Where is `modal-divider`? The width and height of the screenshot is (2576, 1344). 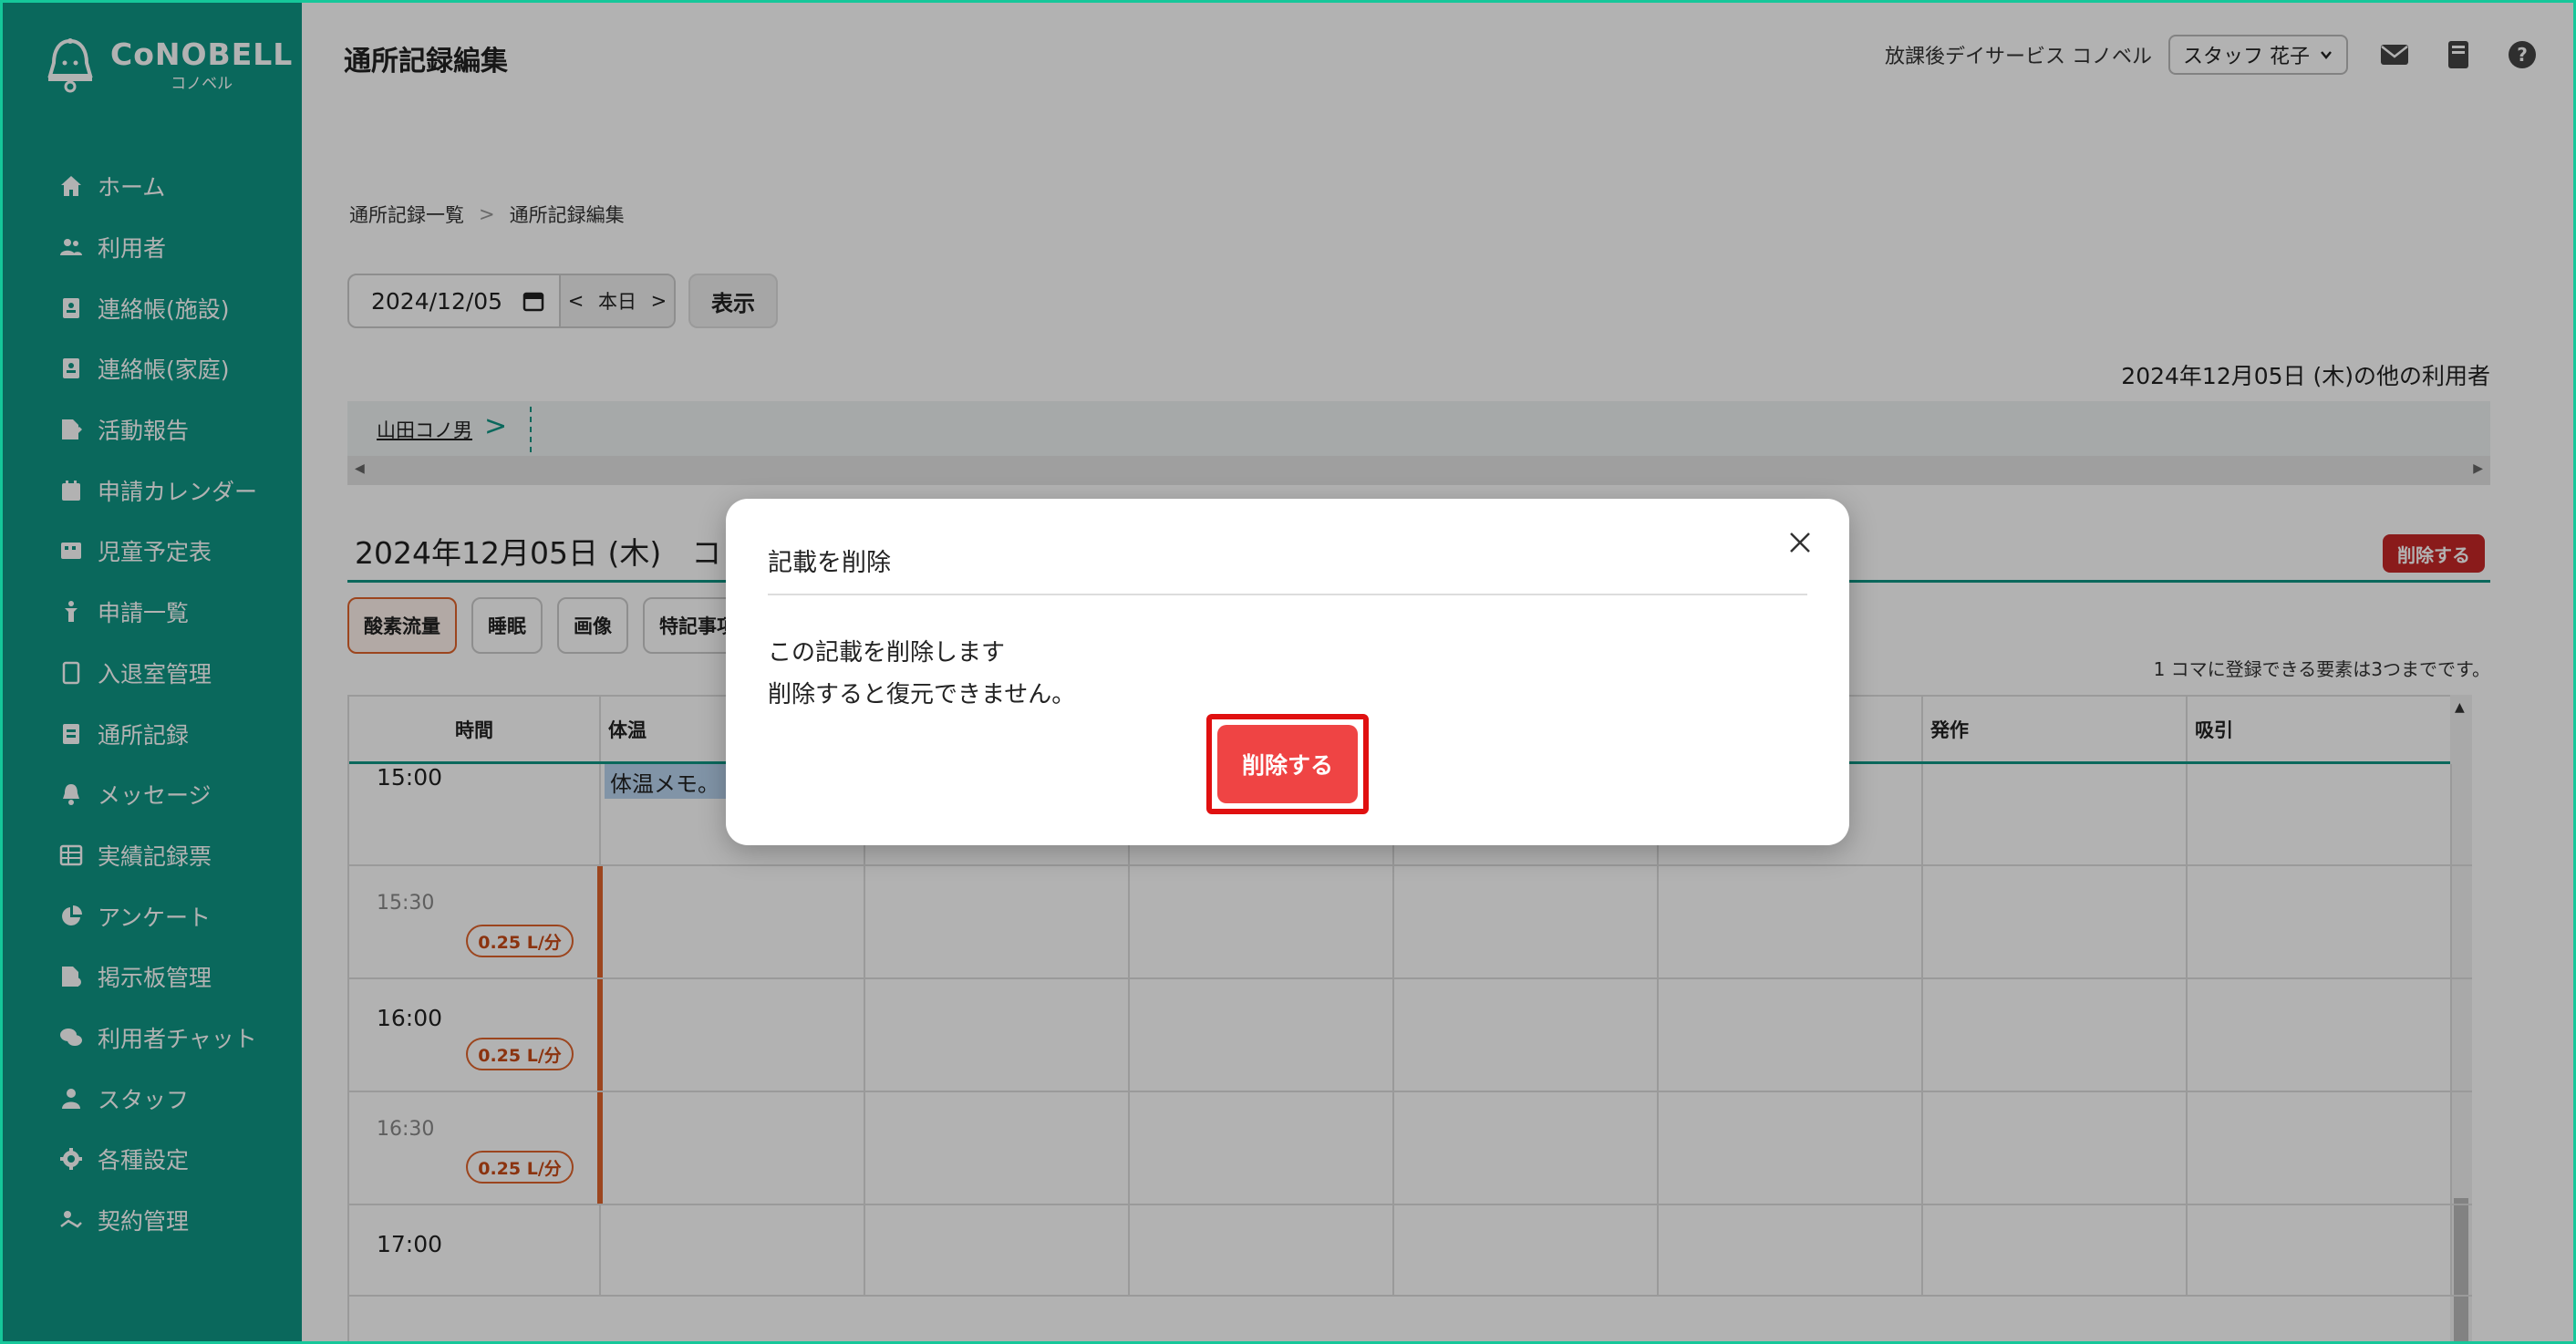 modal-divider is located at coordinates (1287, 594).